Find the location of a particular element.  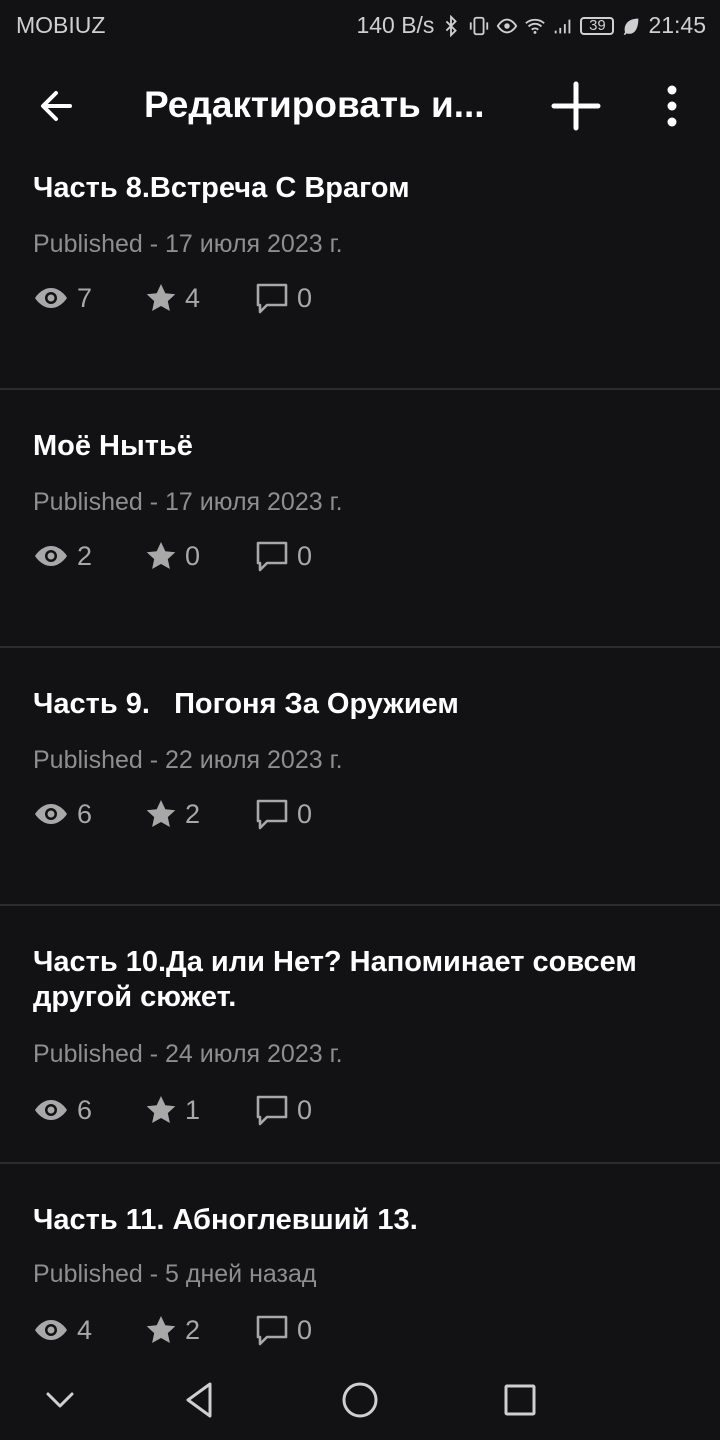

add-part-button is located at coordinates (576, 106).